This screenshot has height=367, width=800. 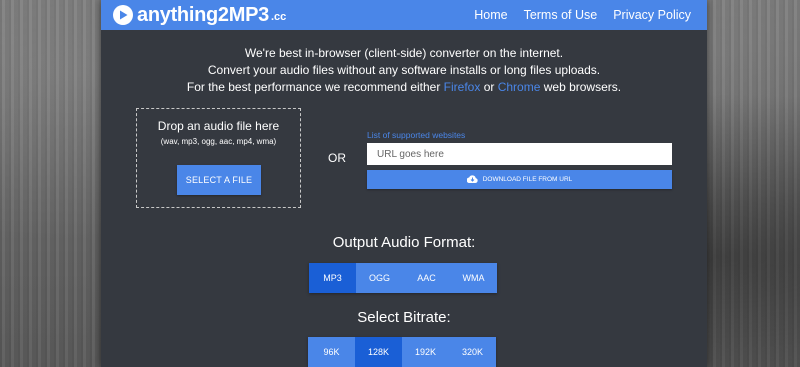 What do you see at coordinates (425, 352) in the screenshot?
I see `bitrate-192k-button: 192K` at bounding box center [425, 352].